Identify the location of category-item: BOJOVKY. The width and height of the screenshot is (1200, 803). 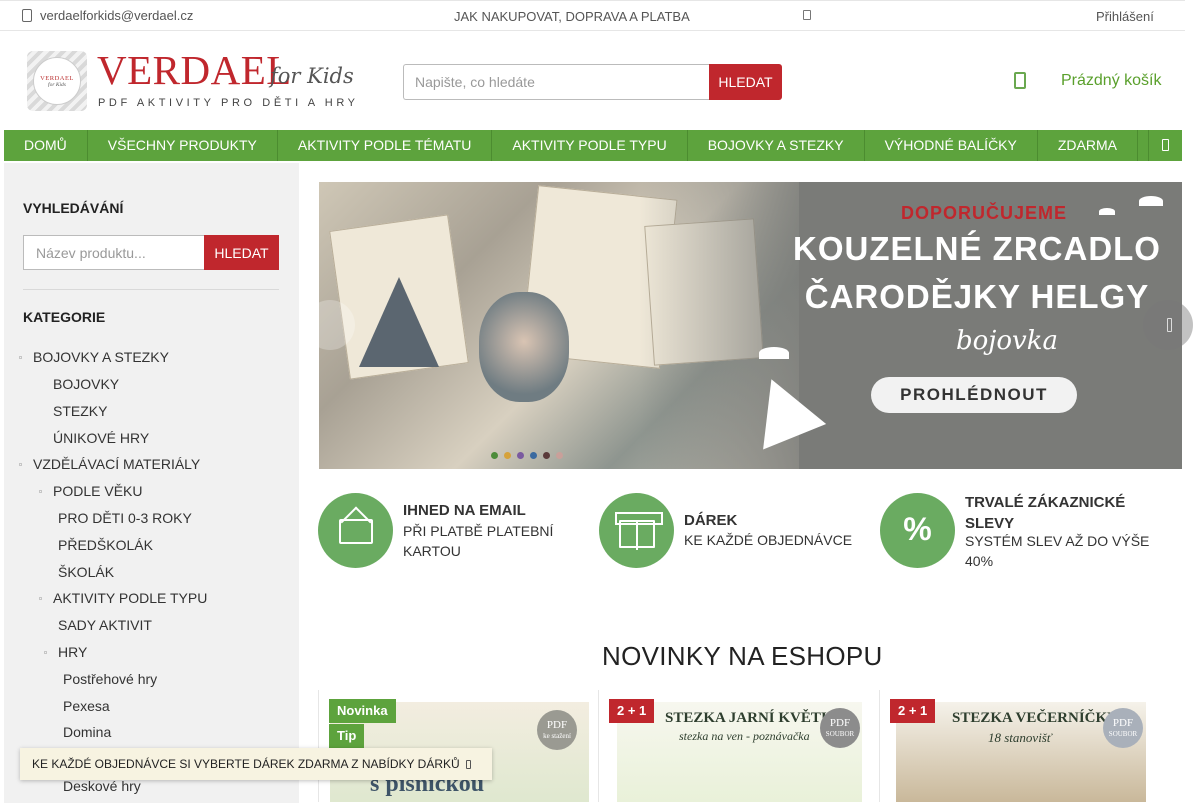
(86, 384).